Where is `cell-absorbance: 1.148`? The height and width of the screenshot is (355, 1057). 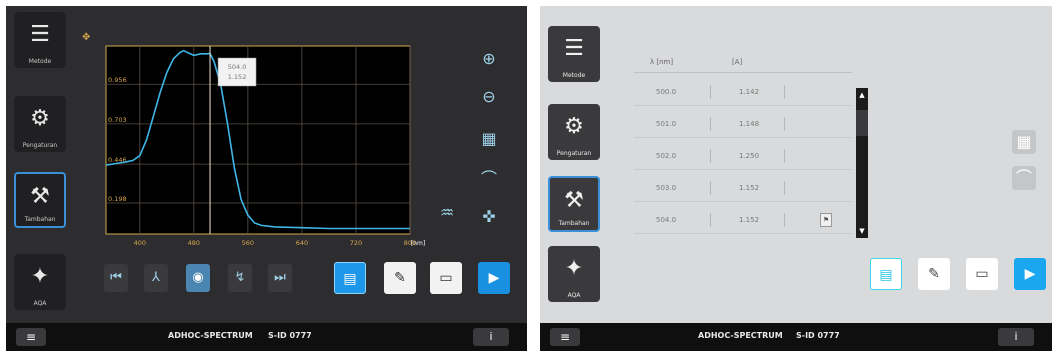 cell-absorbance: 1.148 is located at coordinates (749, 124).